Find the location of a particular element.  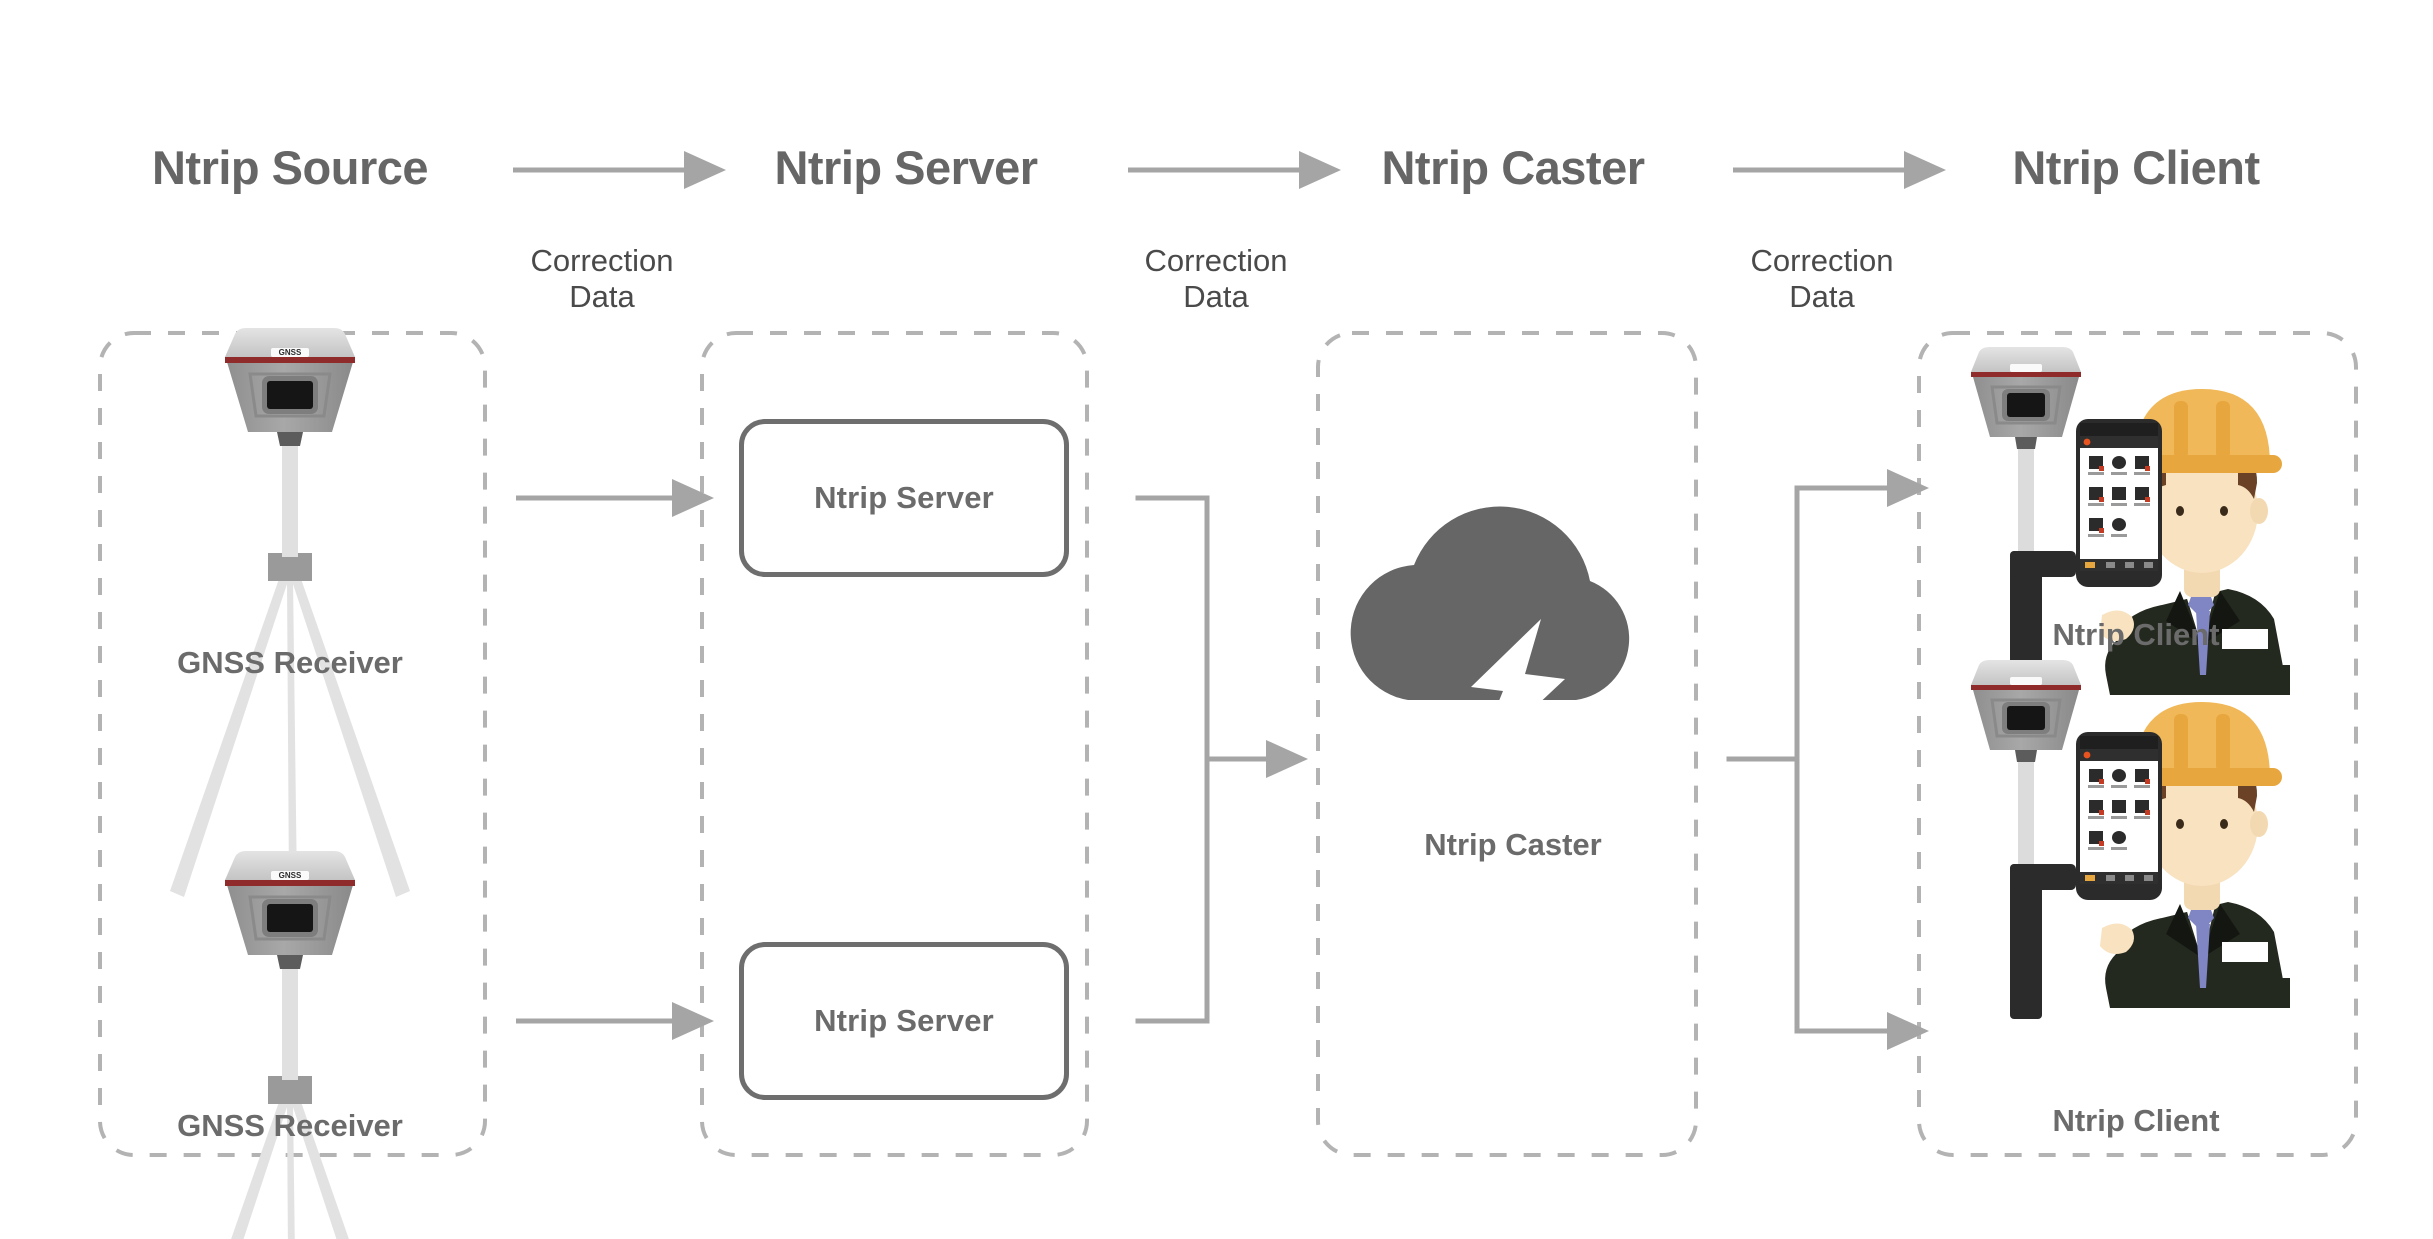

ntrip-server-box-2-label: Ntrip Server is located at coordinates (904, 1020).